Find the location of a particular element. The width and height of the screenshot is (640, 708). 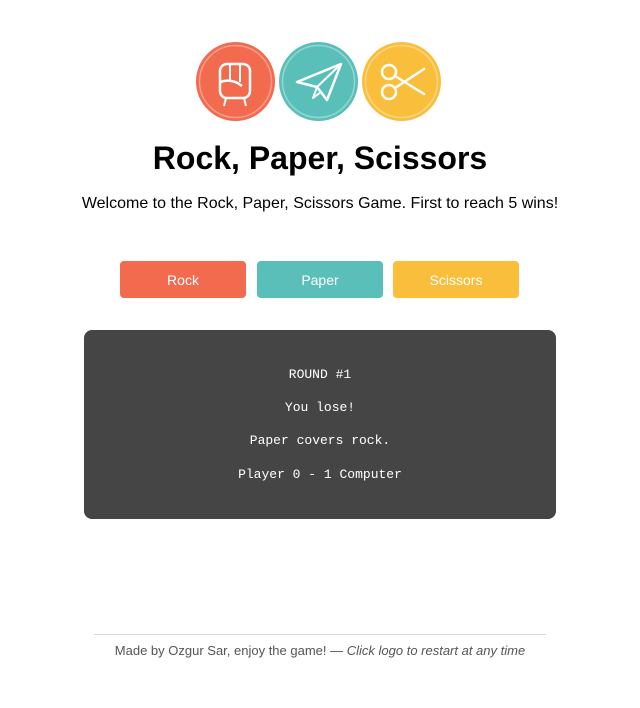

rock-button: Rock is located at coordinates (183, 279).